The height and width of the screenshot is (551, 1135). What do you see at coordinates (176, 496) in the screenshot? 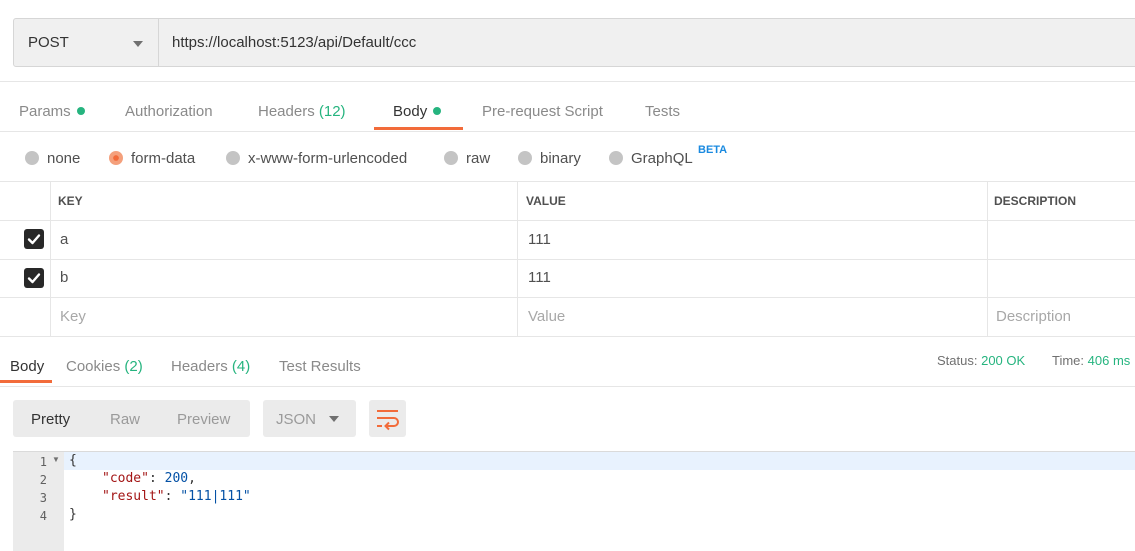
I see `code-line: "result": "111|111"` at bounding box center [176, 496].